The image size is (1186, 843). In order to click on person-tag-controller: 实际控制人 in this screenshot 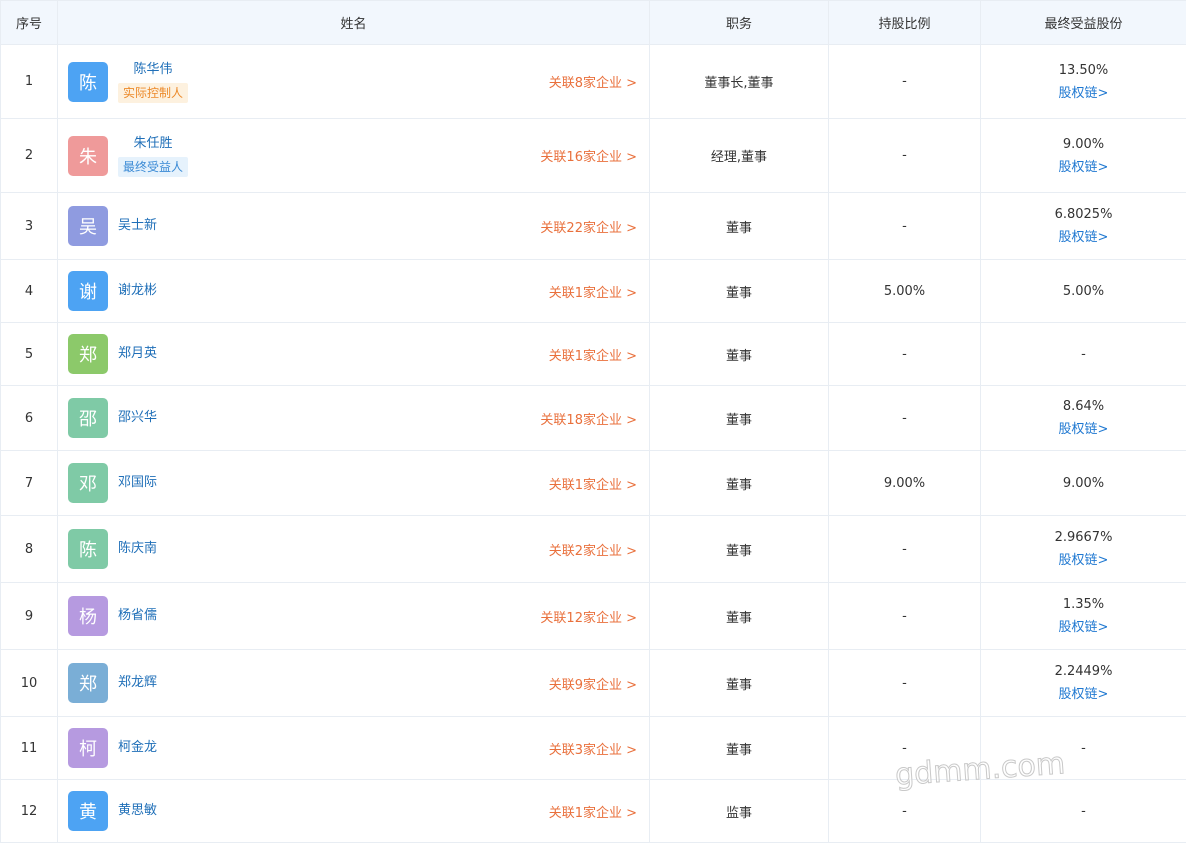, I will do `click(153, 93)`.